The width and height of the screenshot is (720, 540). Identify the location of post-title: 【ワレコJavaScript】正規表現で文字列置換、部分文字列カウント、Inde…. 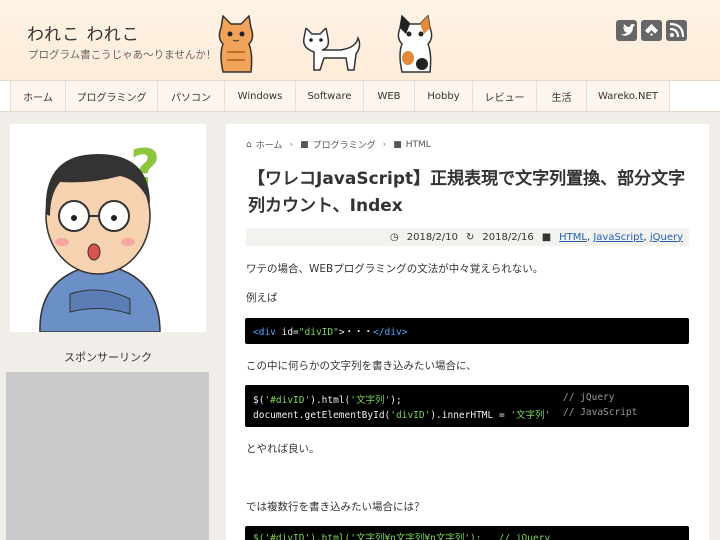
(467, 192).